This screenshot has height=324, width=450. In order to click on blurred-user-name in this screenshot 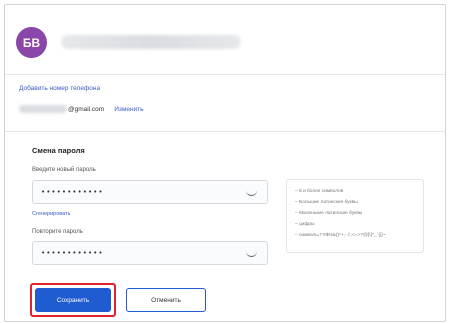, I will do `click(151, 42)`.